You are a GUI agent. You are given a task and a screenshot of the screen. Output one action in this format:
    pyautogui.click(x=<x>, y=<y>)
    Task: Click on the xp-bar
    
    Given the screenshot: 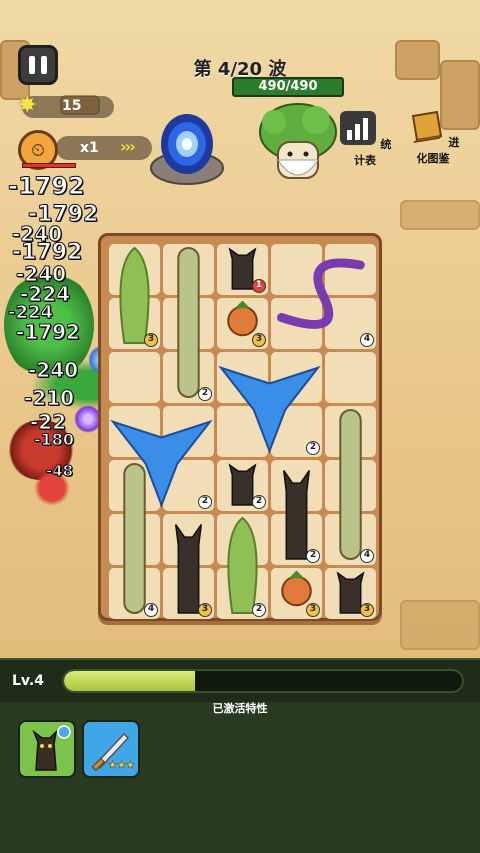 What is the action you would take?
    pyautogui.click(x=263, y=681)
    